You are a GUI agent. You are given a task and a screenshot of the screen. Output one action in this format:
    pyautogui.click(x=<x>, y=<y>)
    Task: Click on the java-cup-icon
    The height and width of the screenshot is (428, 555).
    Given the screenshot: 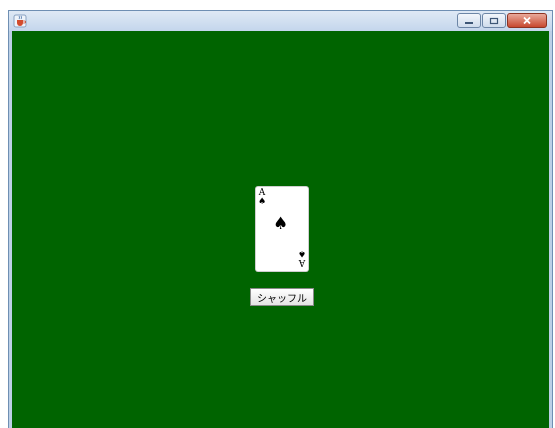 What is the action you would take?
    pyautogui.click(x=20, y=21)
    